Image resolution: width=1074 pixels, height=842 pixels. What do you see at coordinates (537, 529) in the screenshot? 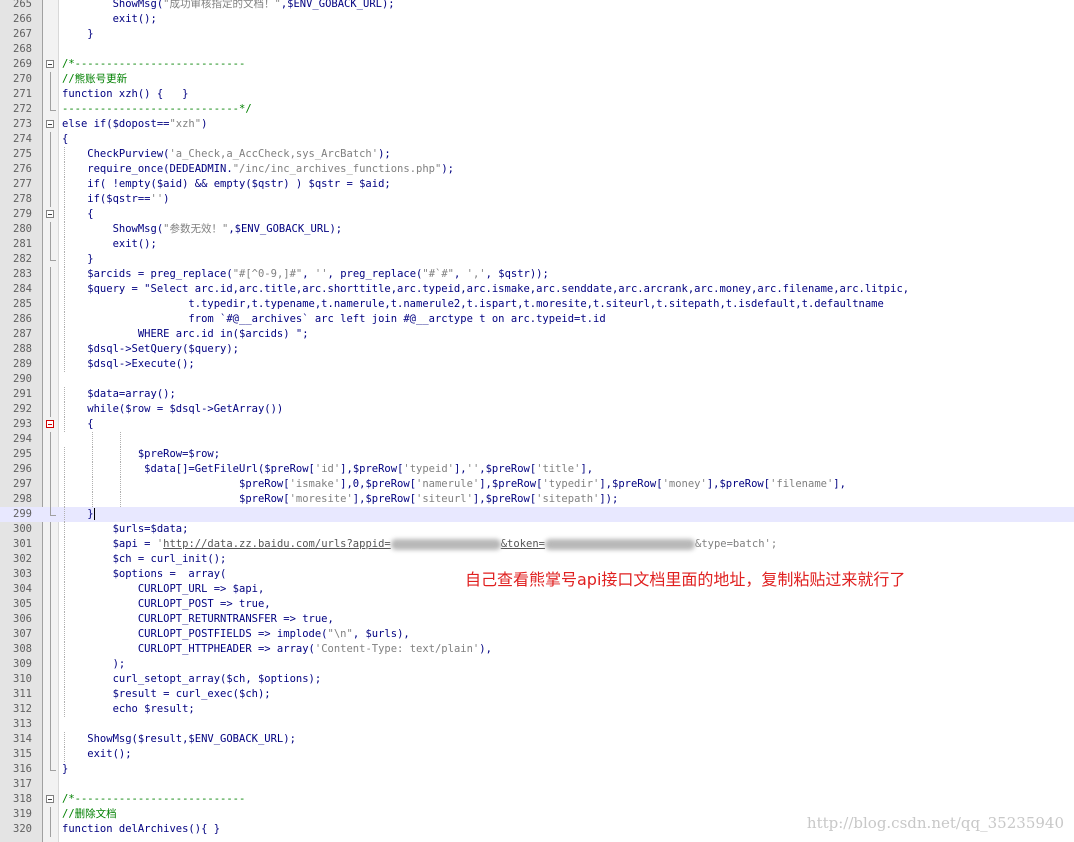
I see `code-line: 300 $urls=$data;` at bounding box center [537, 529].